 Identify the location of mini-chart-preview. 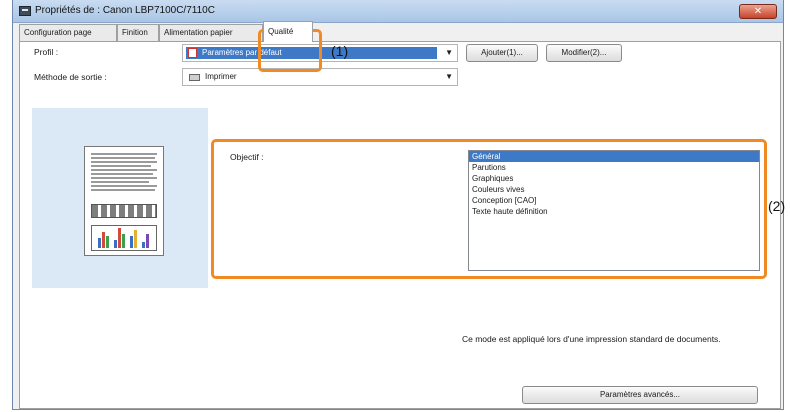
(124, 238).